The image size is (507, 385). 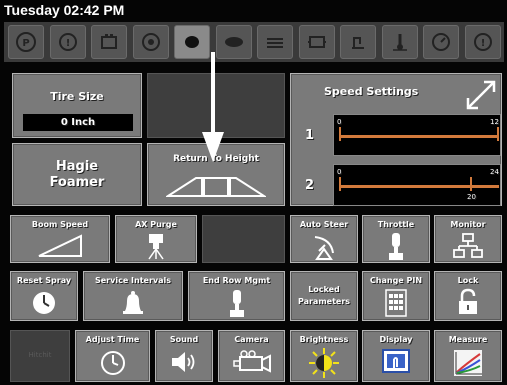 I want to click on monitor-button: Monitor, so click(x=468, y=239).